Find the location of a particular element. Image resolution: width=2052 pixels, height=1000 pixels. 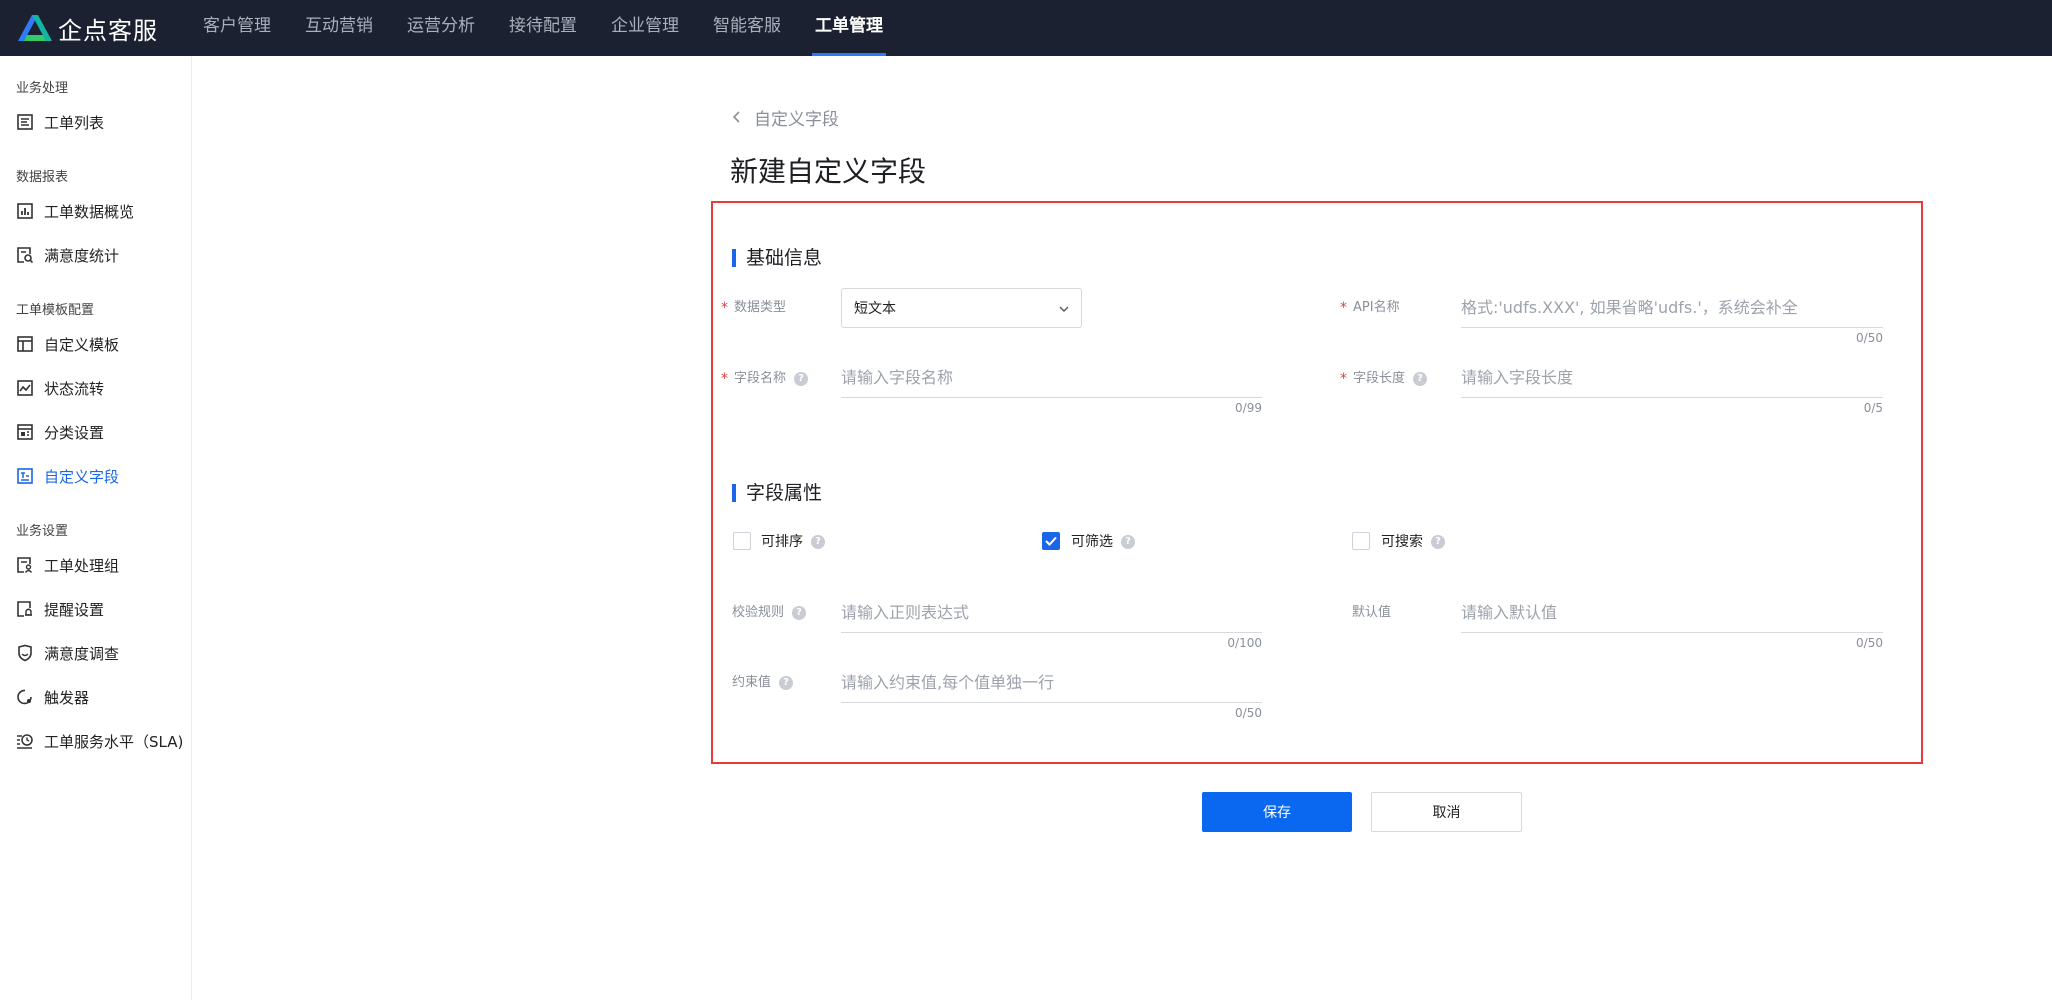

validation-rule-count: 0/100 is located at coordinates (1244, 643).